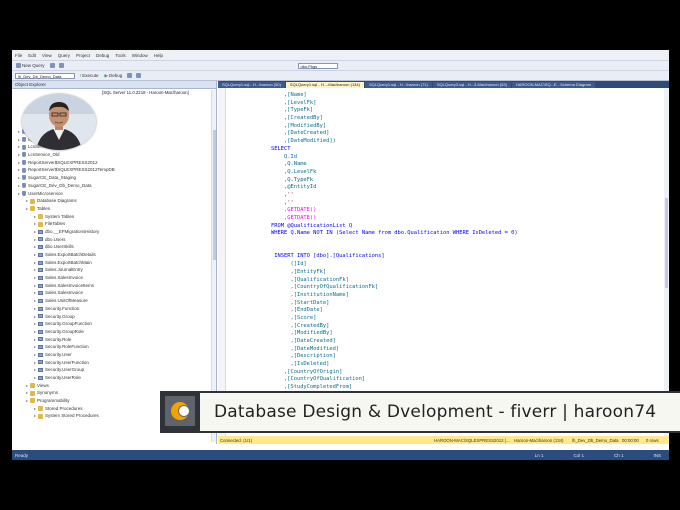  What do you see at coordinates (287, 187) in the screenshot?
I see `code-line: ,@EntityId` at bounding box center [287, 187].